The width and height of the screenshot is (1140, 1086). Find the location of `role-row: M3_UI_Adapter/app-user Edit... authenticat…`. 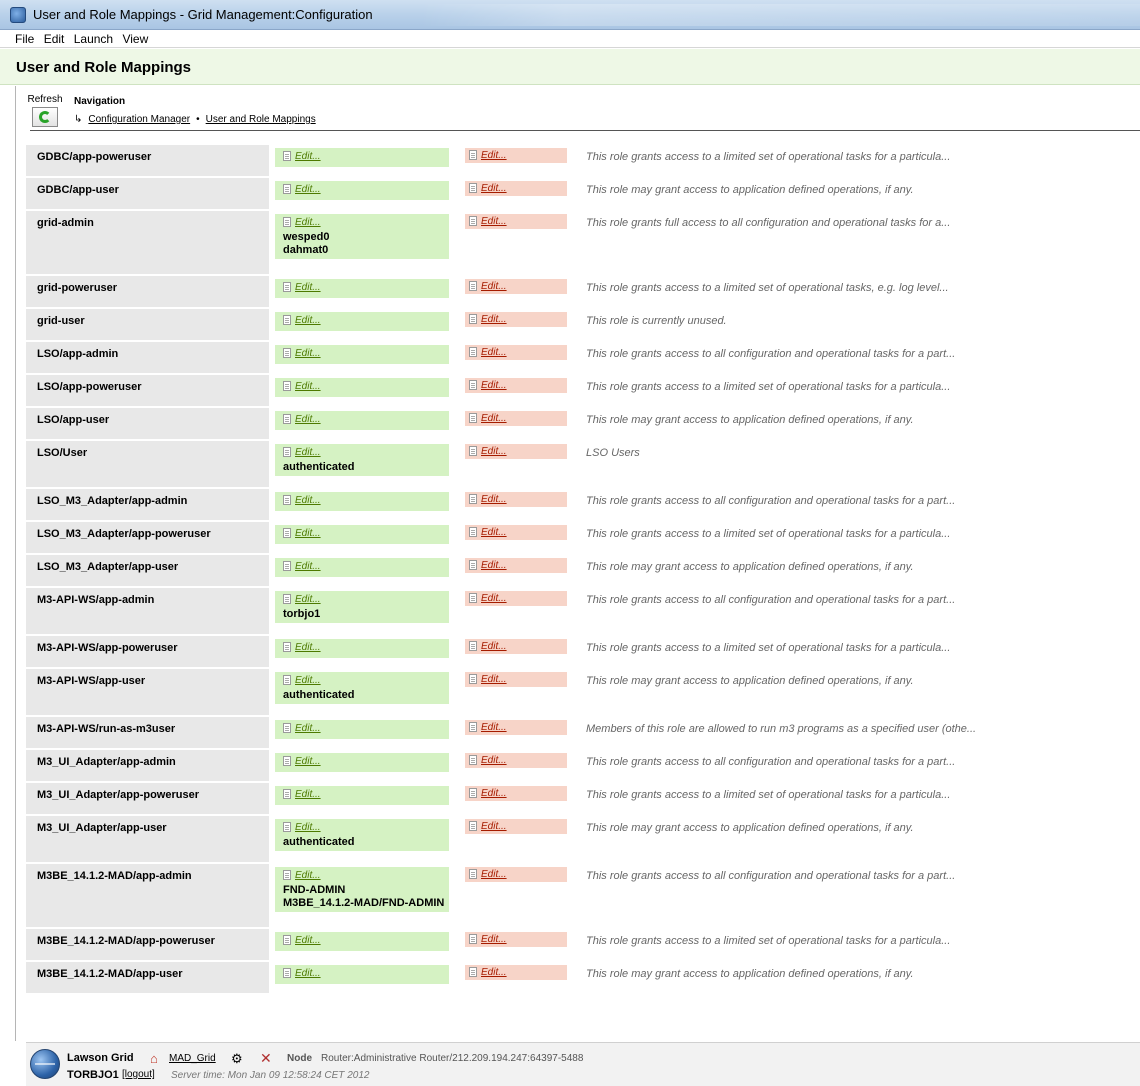

role-row: M3_UI_Adapter/app-user Edit... authenticat… is located at coordinates (583, 840).